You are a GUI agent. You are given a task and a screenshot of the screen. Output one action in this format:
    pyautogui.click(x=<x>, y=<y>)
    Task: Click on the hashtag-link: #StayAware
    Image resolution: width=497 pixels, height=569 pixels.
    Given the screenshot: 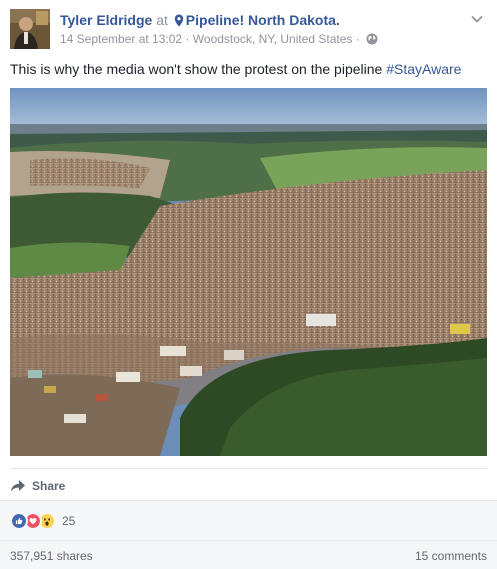 What is the action you would take?
    pyautogui.click(x=423, y=69)
    